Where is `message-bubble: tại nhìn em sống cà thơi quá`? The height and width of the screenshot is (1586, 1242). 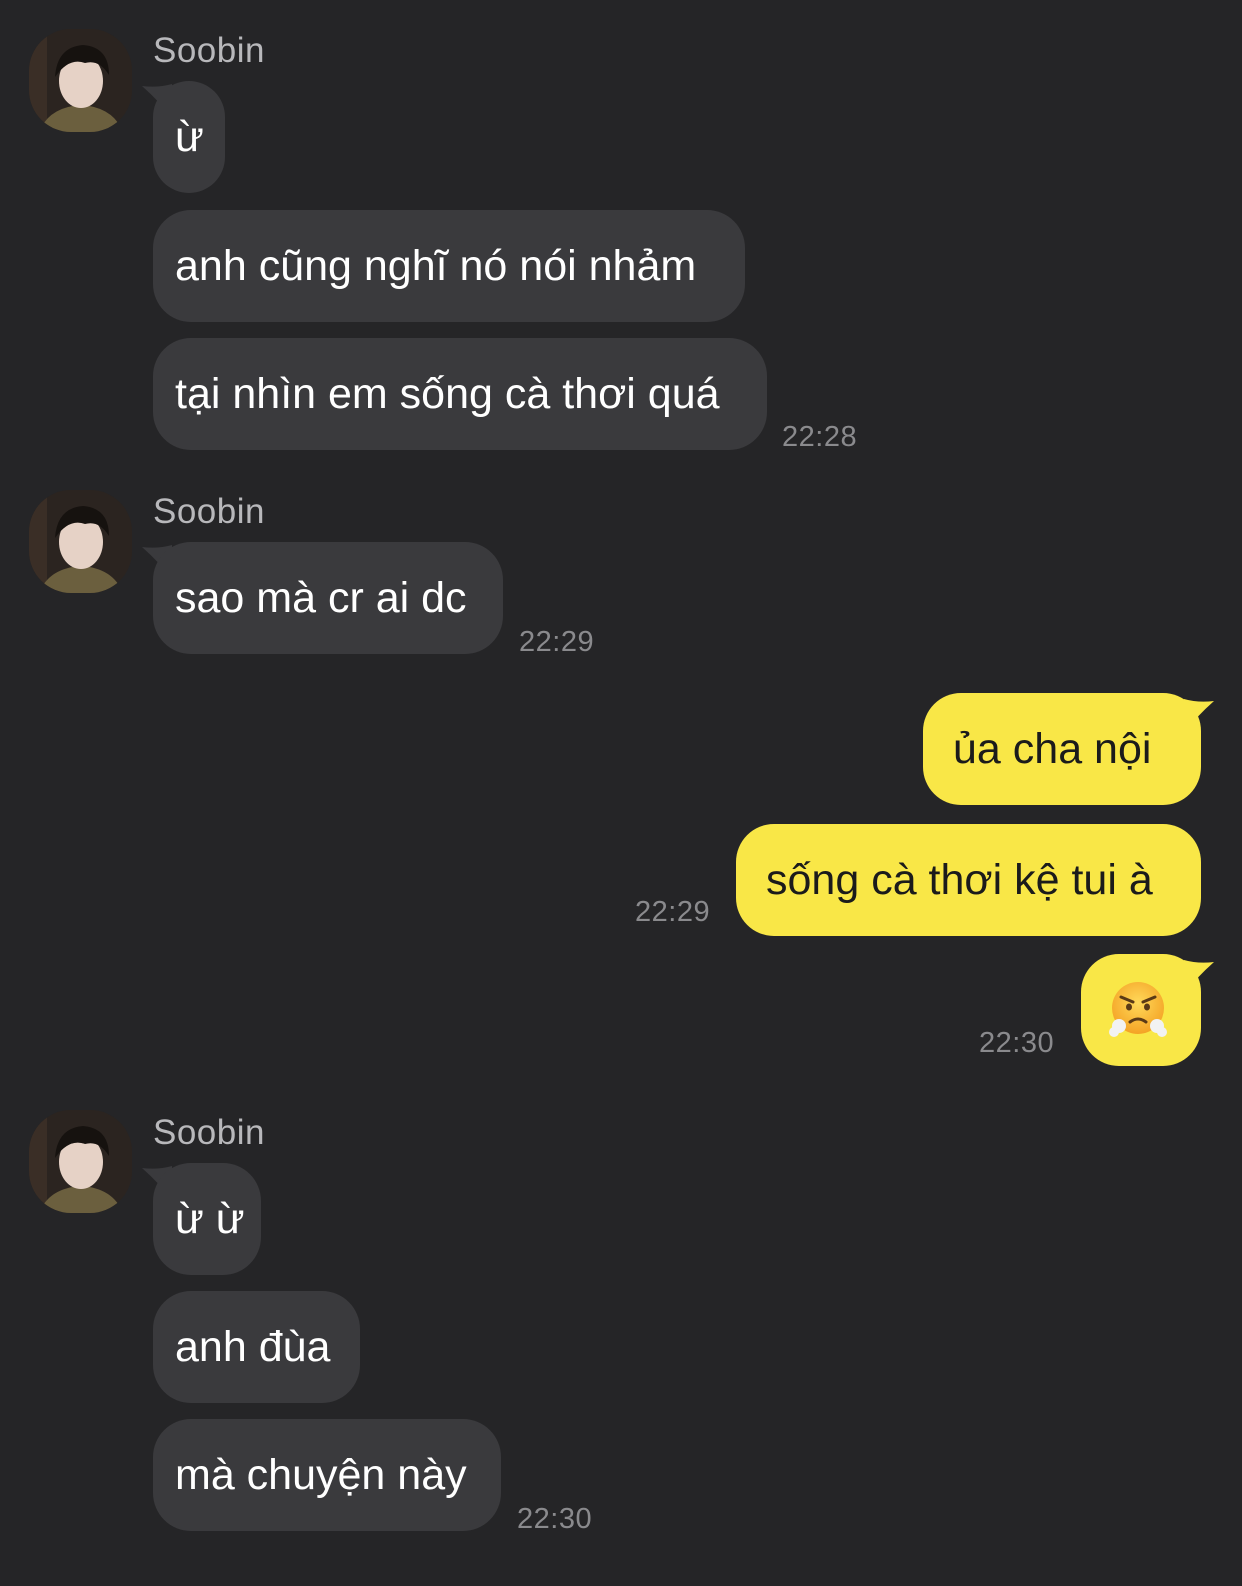
message-bubble: tại nhìn em sống cà thơi quá is located at coordinates (460, 394).